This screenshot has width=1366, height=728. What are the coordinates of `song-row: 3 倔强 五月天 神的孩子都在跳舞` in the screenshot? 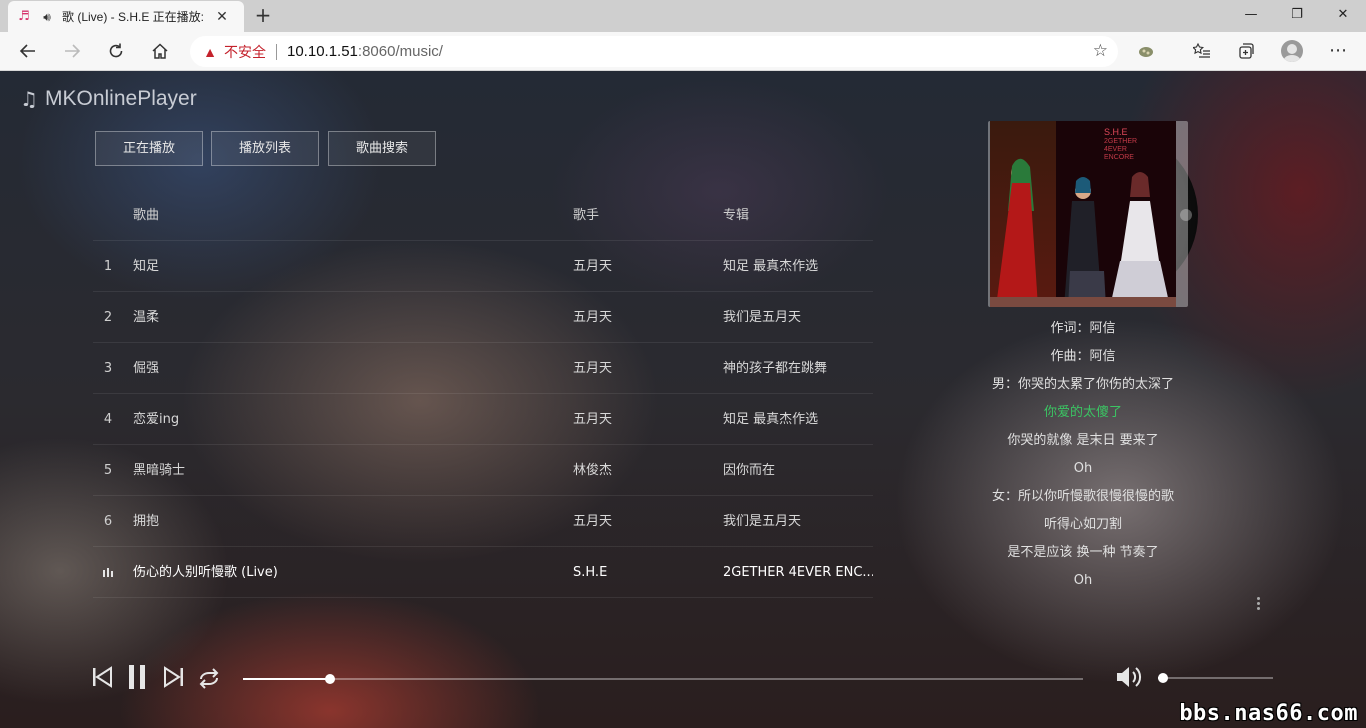 It's located at (483, 368).